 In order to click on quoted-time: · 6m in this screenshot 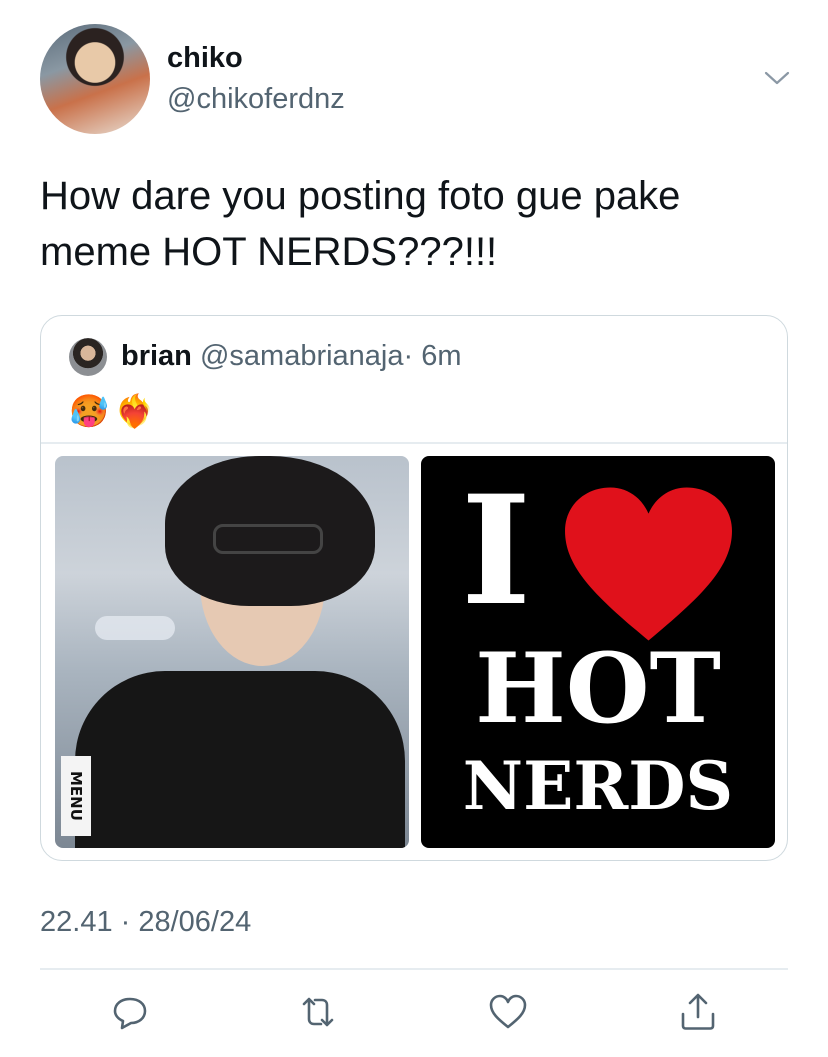, I will do `click(432, 356)`.